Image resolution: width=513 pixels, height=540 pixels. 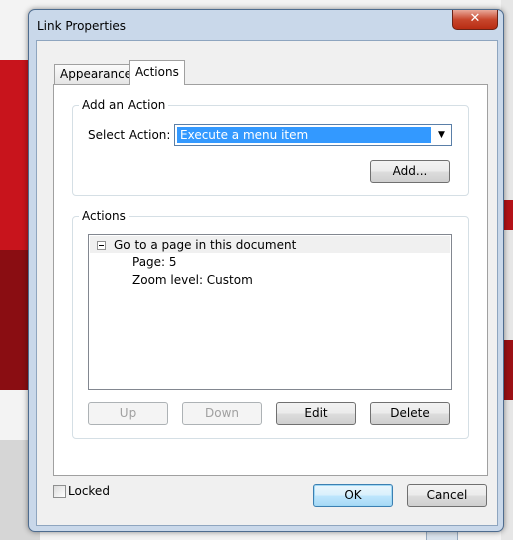 What do you see at coordinates (157, 72) in the screenshot?
I see `tab-actions: Actions` at bounding box center [157, 72].